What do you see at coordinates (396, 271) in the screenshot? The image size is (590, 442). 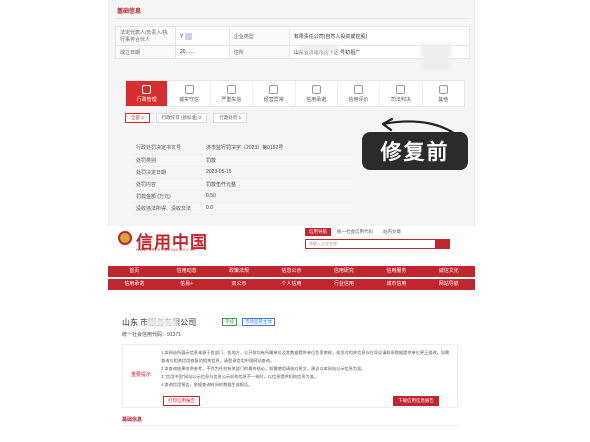 I see `nav-item: 信用服务` at bounding box center [396, 271].